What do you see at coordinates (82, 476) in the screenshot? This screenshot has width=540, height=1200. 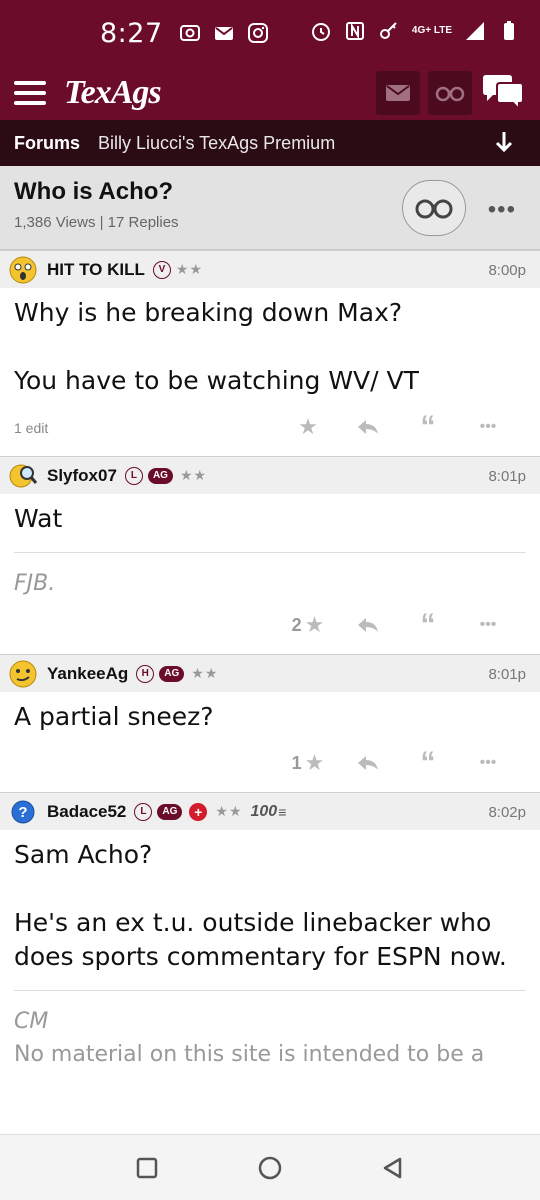 I see `username: Slyfox07` at bounding box center [82, 476].